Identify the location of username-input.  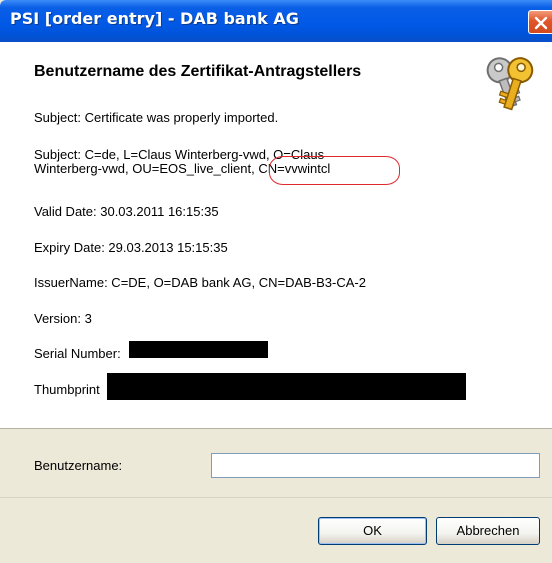
(375, 465).